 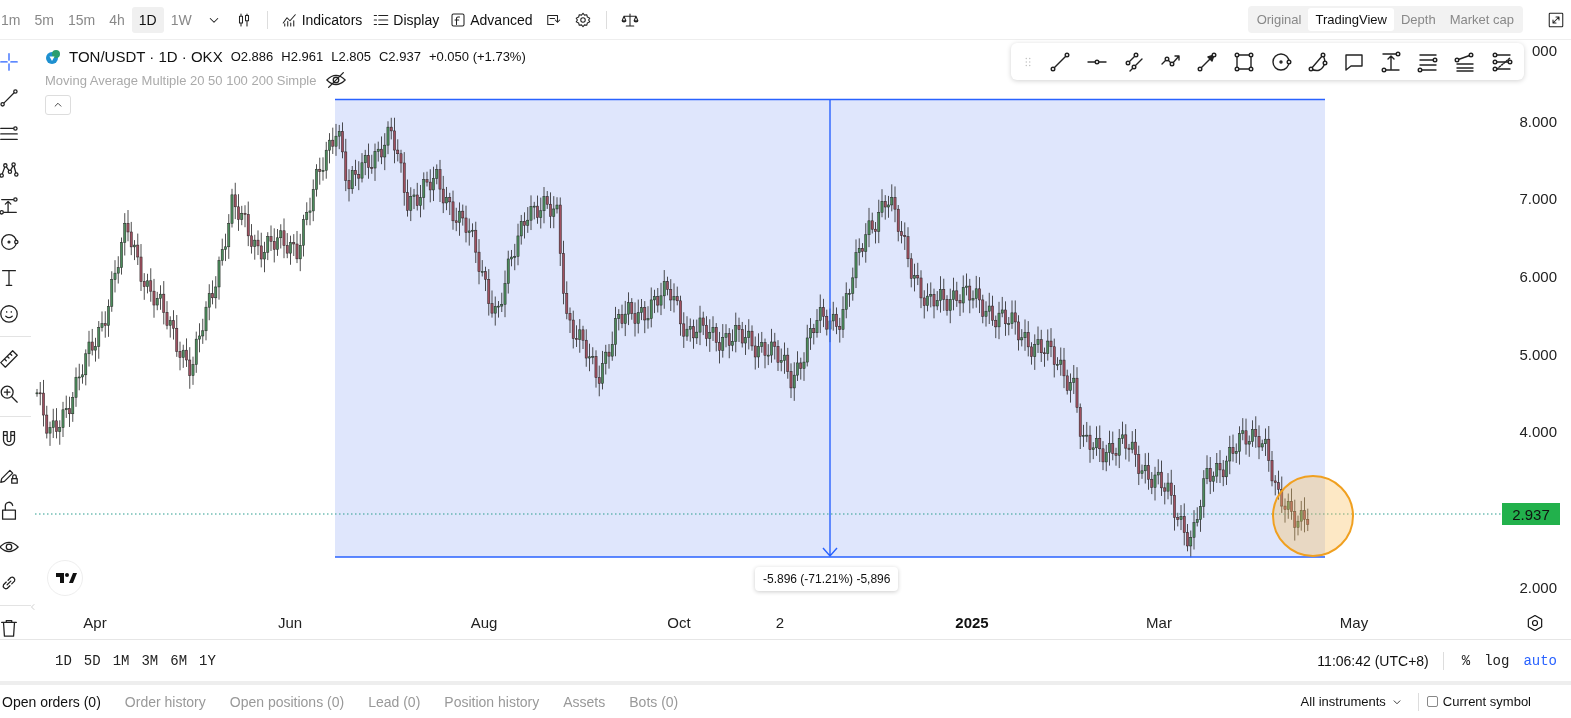 What do you see at coordinates (207, 660) in the screenshot?
I see `range-button: 1Y` at bounding box center [207, 660].